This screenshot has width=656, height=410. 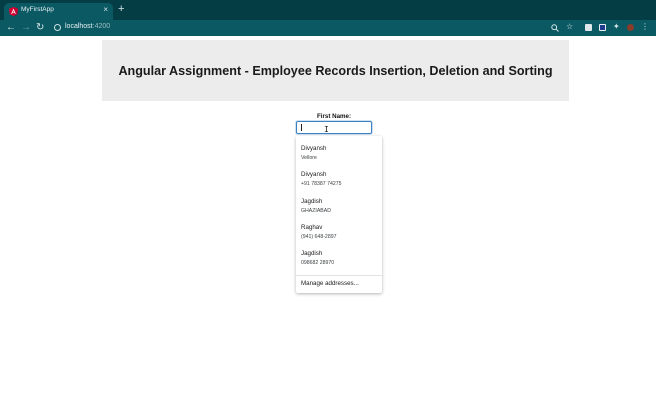 What do you see at coordinates (316, 28) in the screenshot?
I see `address-bar: localhost:4200` at bounding box center [316, 28].